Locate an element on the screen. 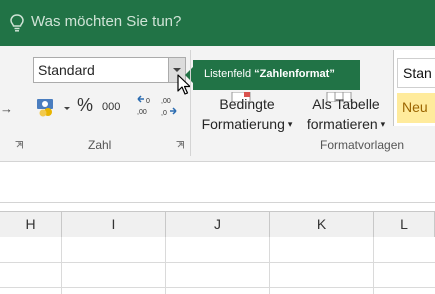 The height and width of the screenshot is (294, 435). cell-style-standard: Stan is located at coordinates (416, 73).